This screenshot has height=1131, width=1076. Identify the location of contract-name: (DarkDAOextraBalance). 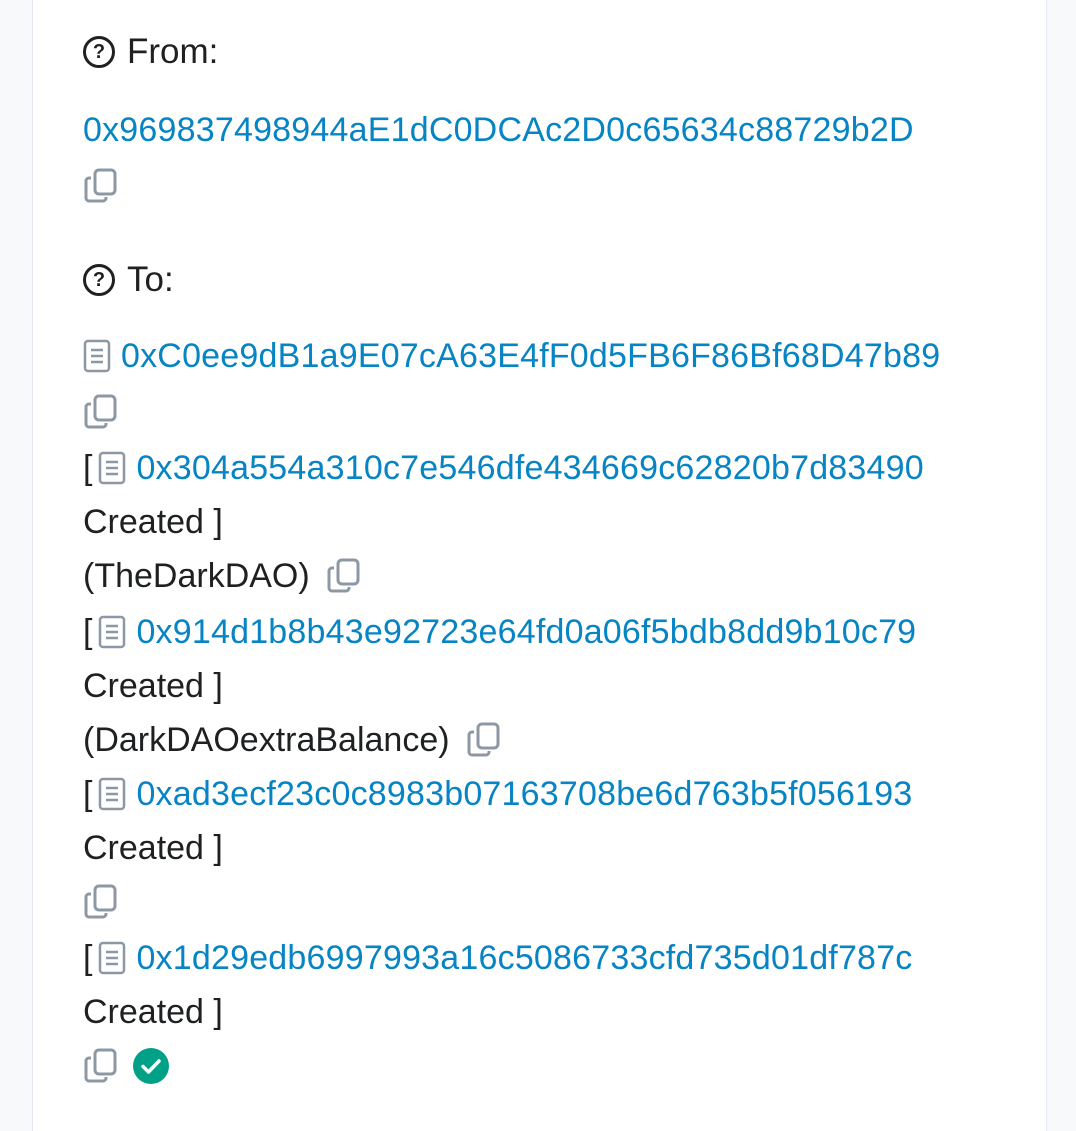
(266, 739).